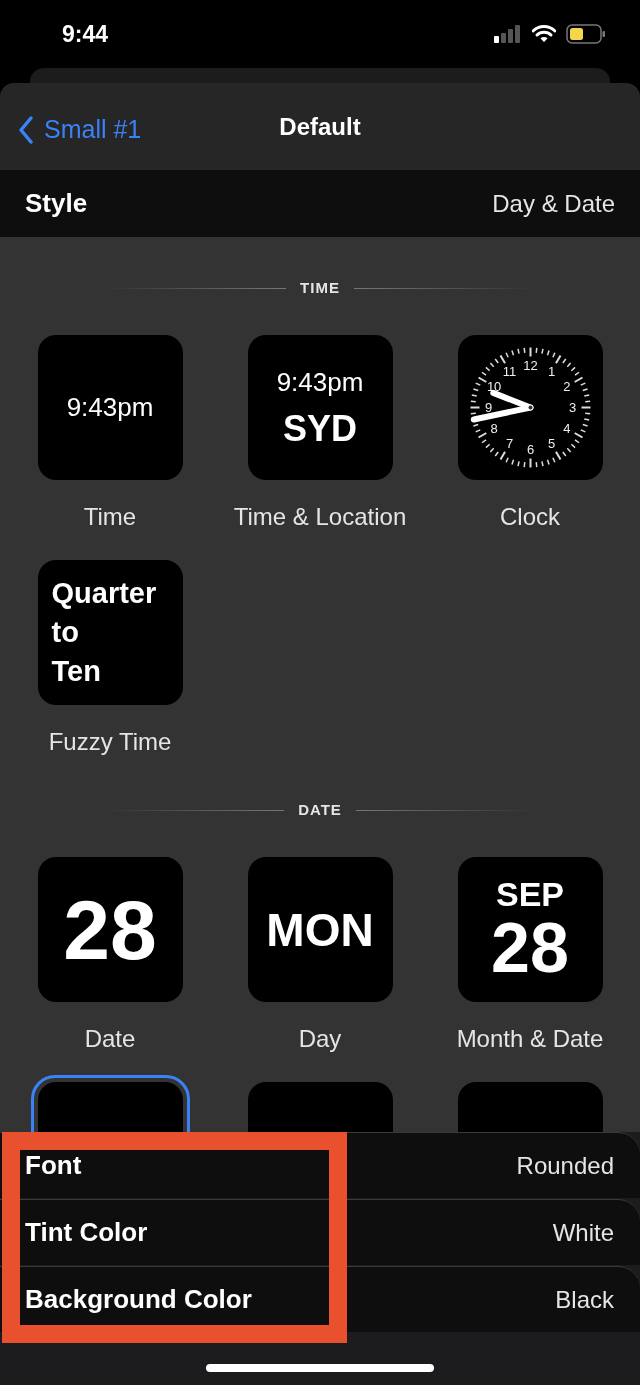  Describe the element at coordinates (320, 126) in the screenshot. I see `nav-title: Default` at that location.